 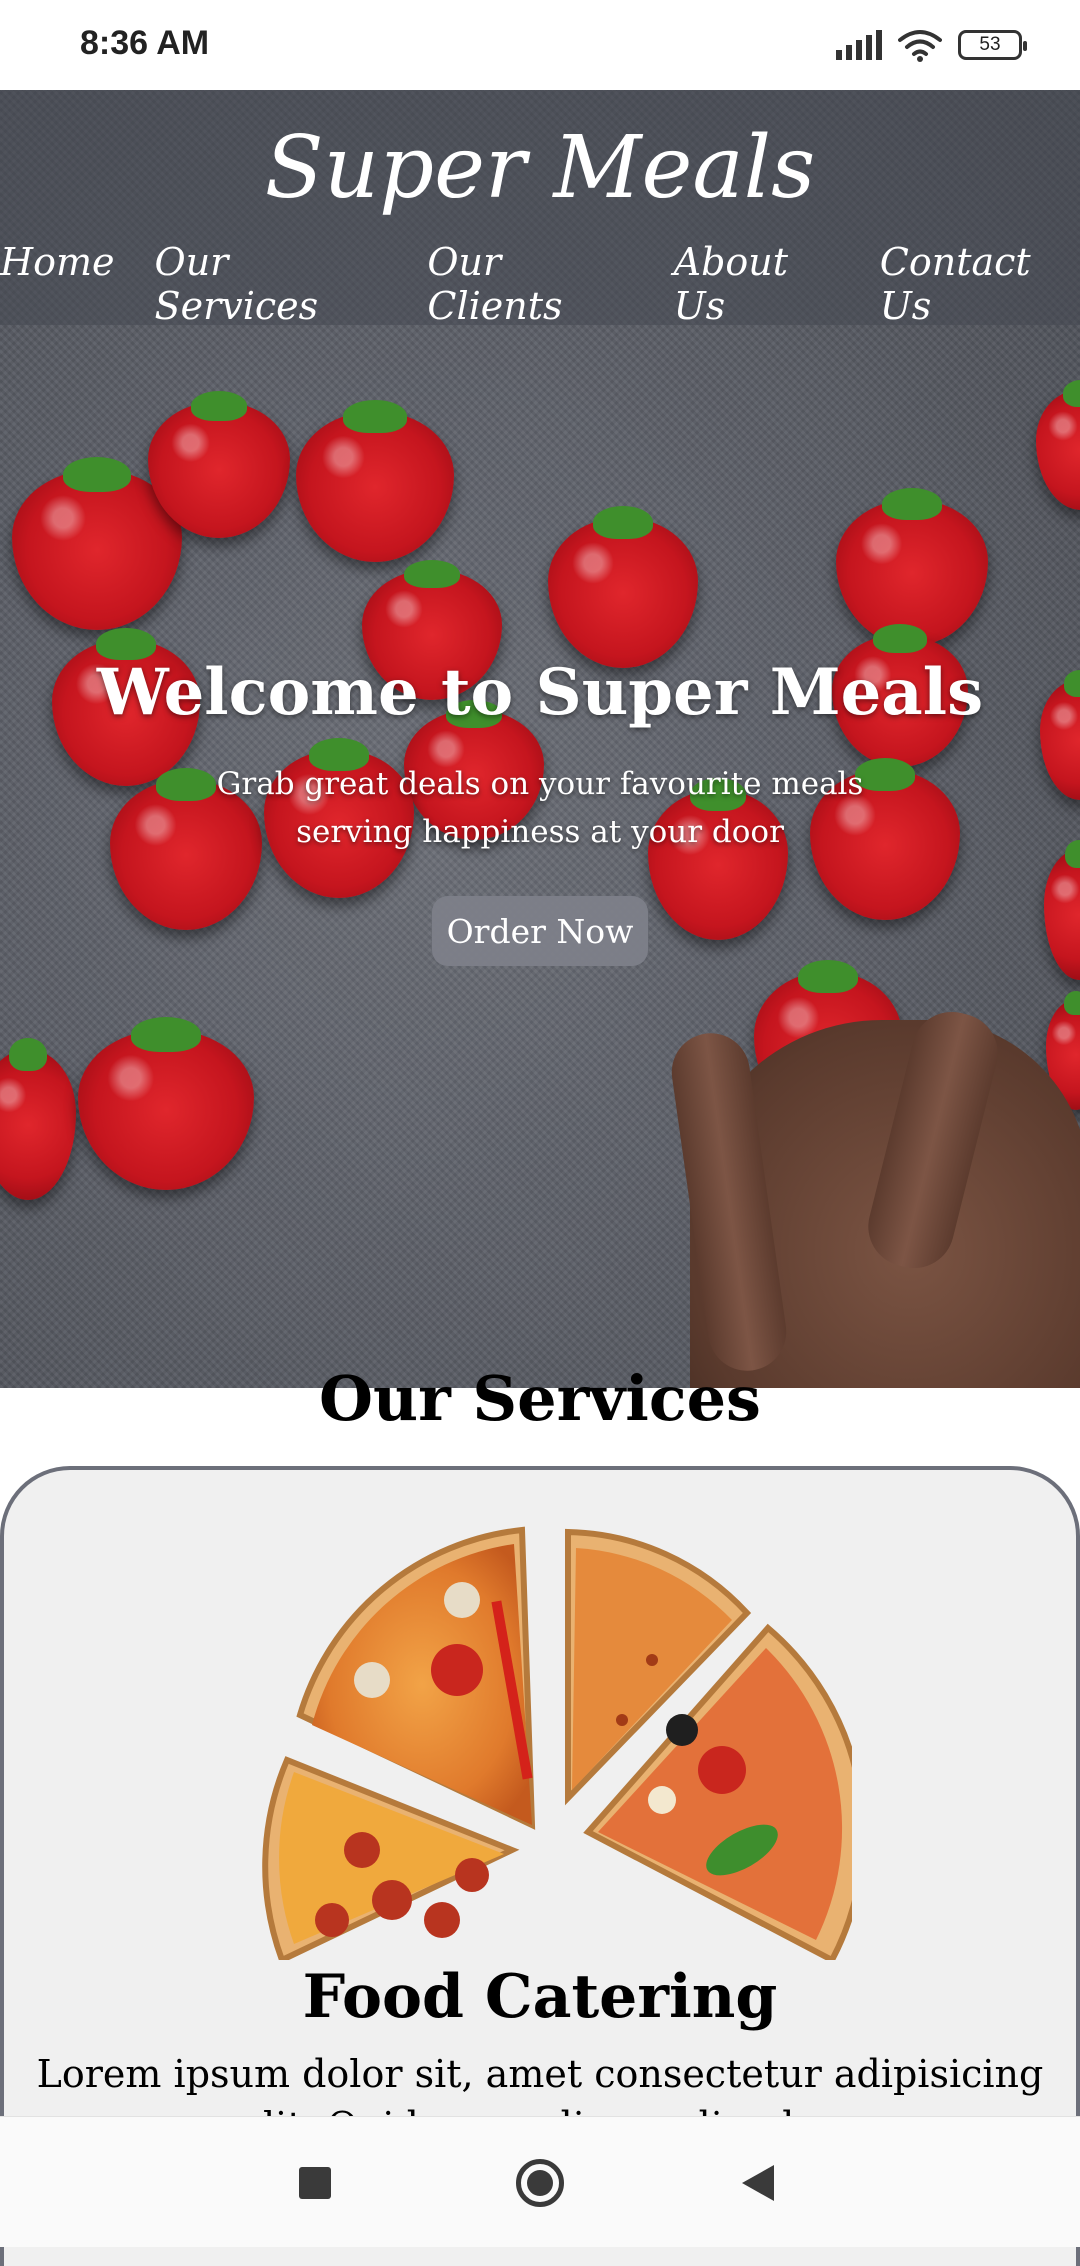 What do you see at coordinates (57, 284) in the screenshot?
I see `nav-home: Home` at bounding box center [57, 284].